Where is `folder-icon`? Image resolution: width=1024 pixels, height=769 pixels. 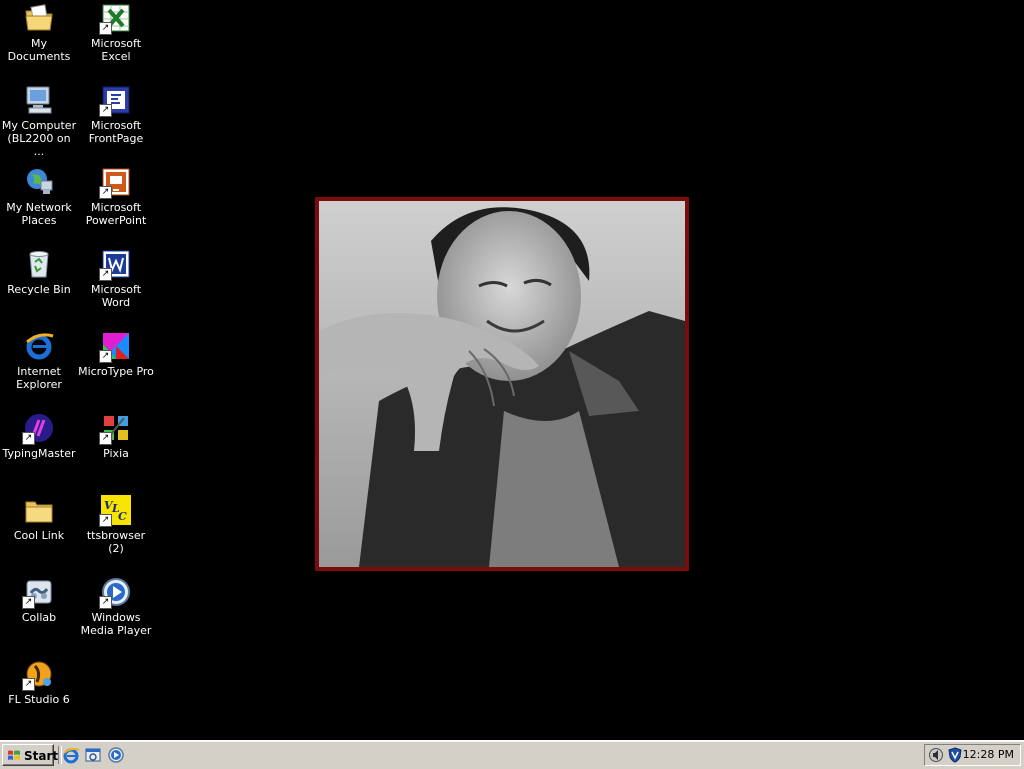
folder-icon is located at coordinates (39, 510).